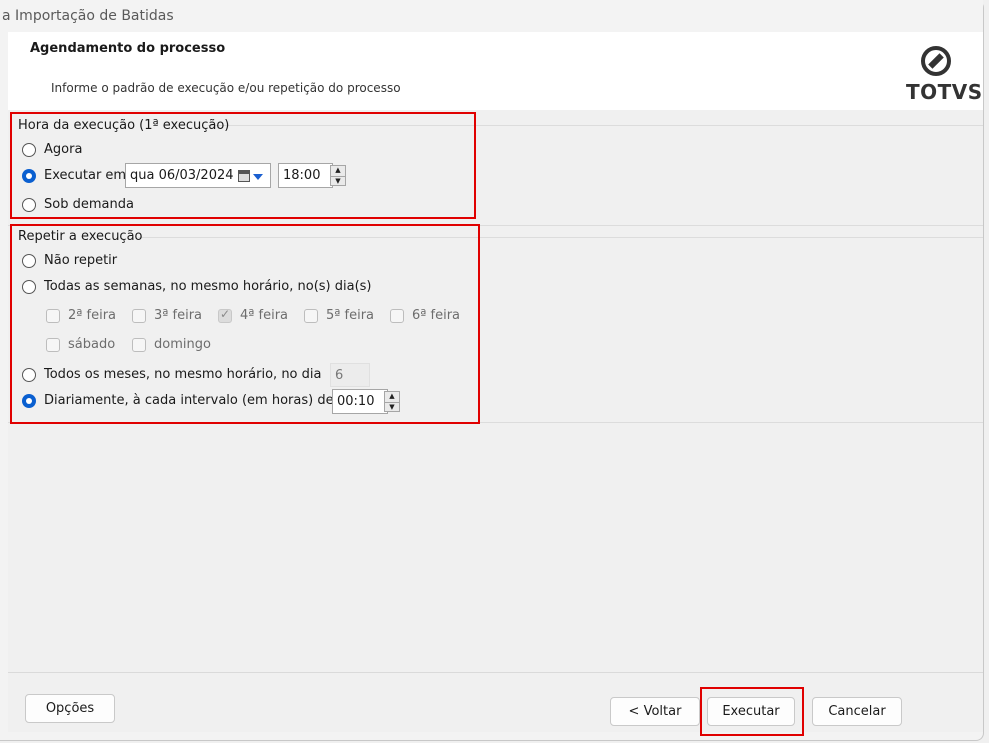  What do you see at coordinates (655, 711) in the screenshot?
I see `back-button: < Voltar` at bounding box center [655, 711].